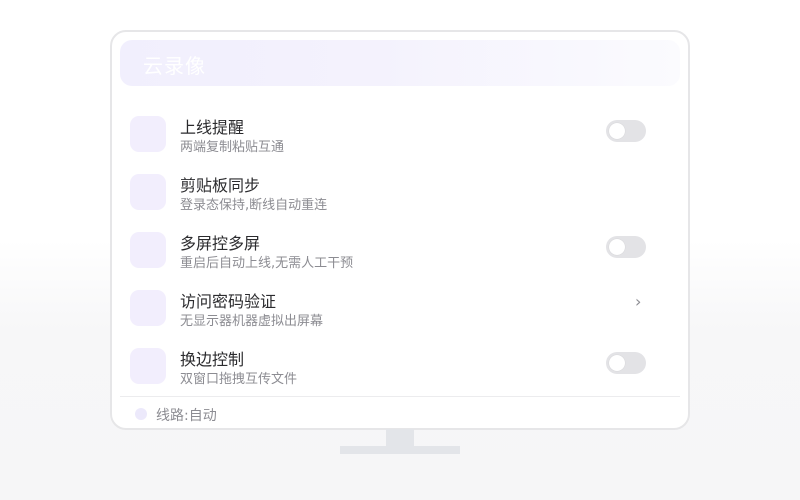  What do you see at coordinates (148, 308) in the screenshot?
I see `lock-icon` at bounding box center [148, 308].